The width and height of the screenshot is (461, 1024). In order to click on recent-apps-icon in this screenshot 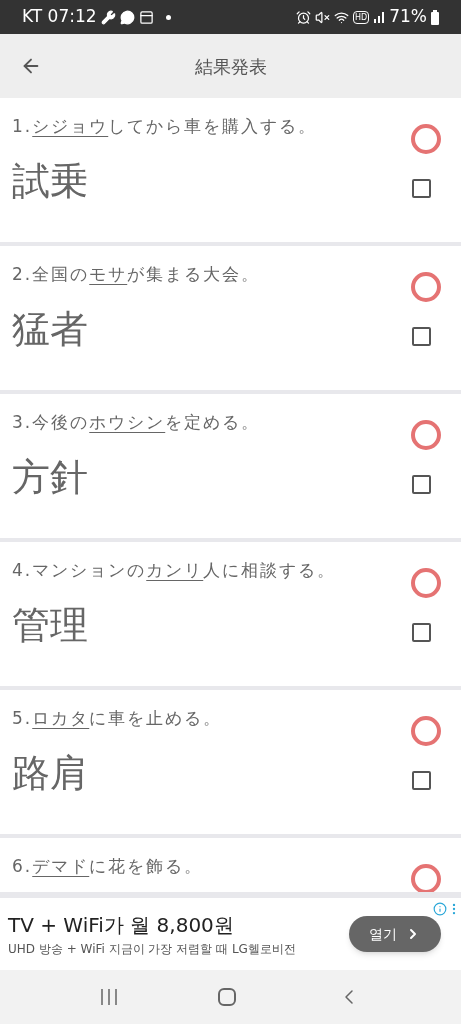, I will do `click(109, 997)`.